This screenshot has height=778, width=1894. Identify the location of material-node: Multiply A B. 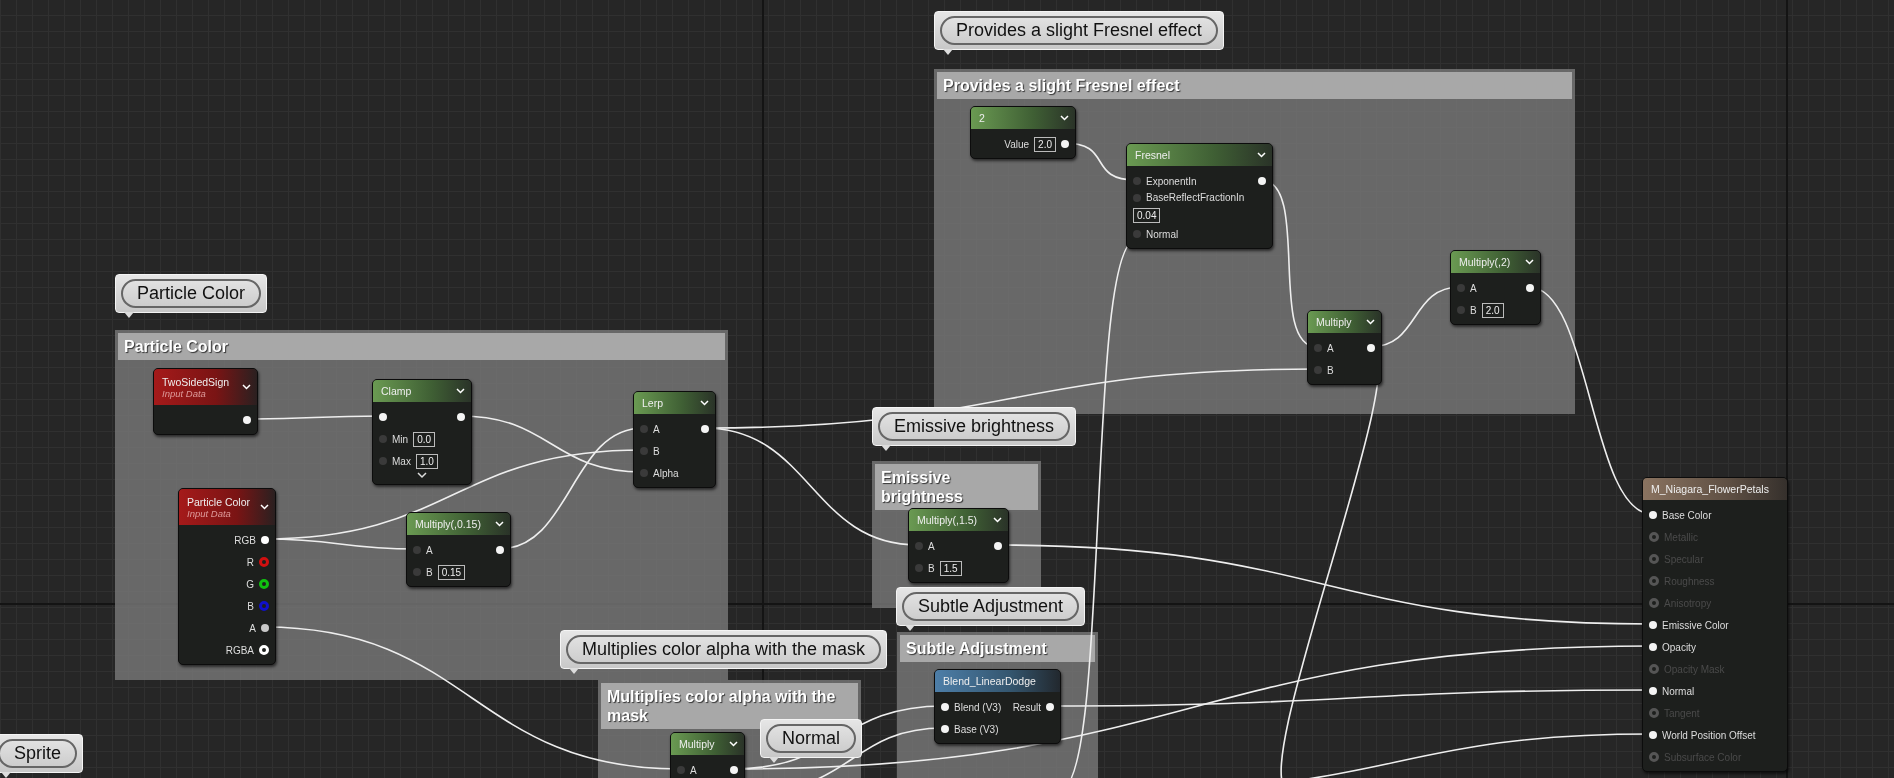
(1344, 347).